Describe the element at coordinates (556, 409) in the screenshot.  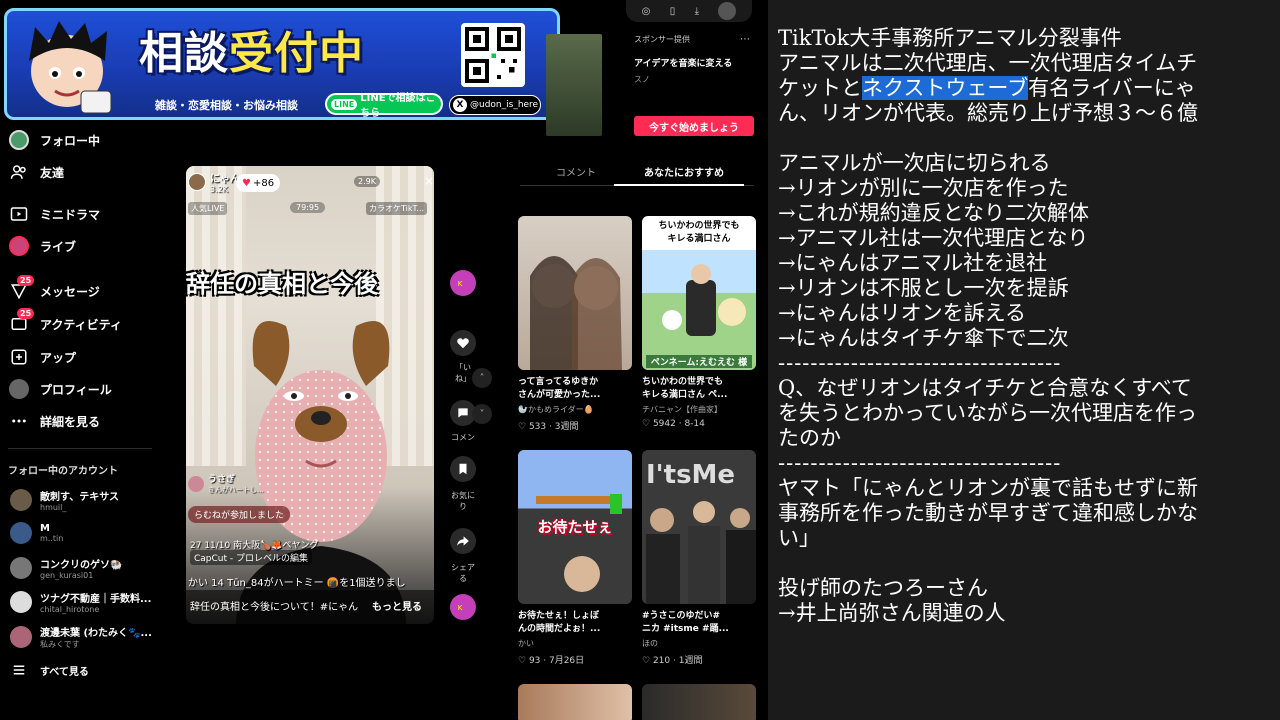
I see `video-author: 🦭かもめライダー🥚` at that location.